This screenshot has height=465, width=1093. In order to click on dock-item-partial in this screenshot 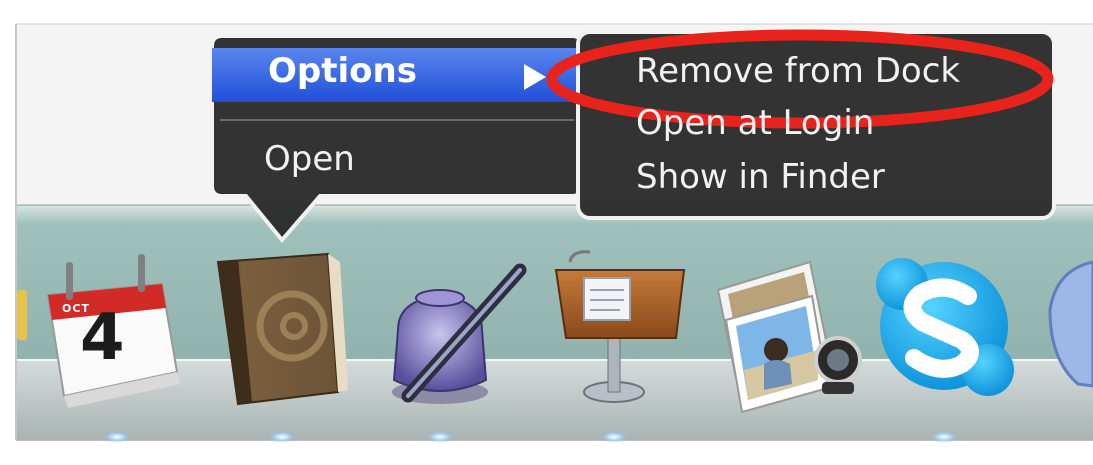, I will do `click(1069, 325)`.